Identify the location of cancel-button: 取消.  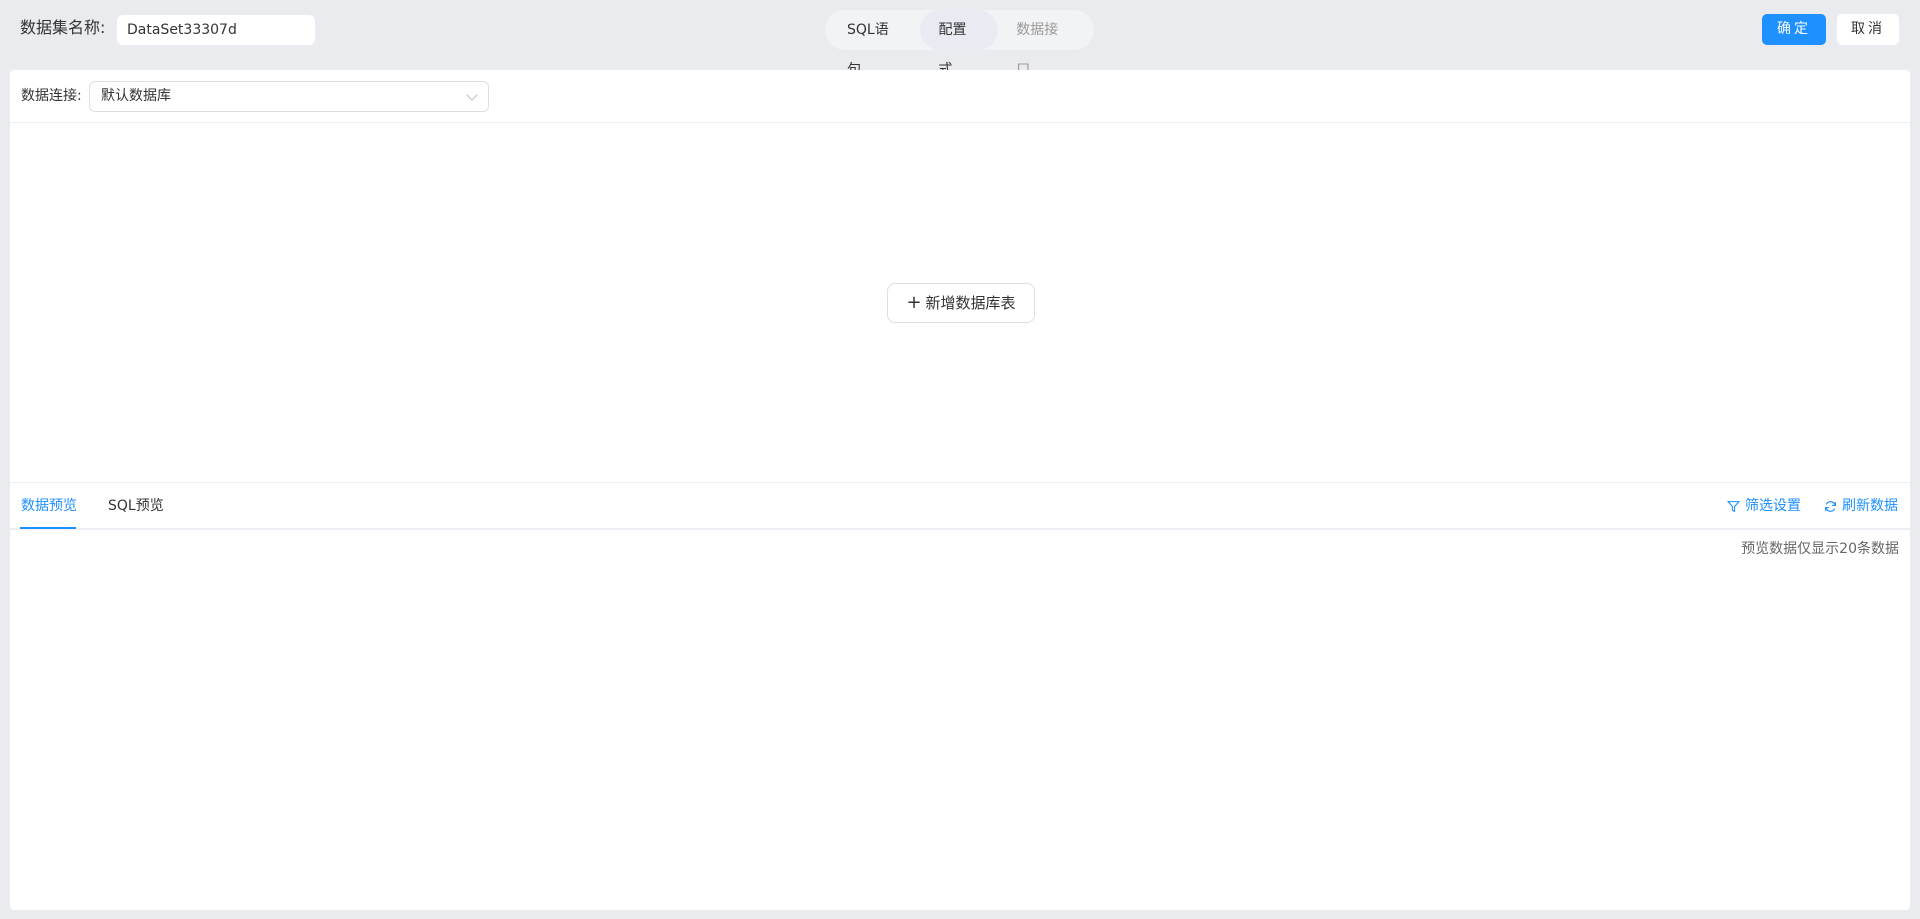
(1868, 29).